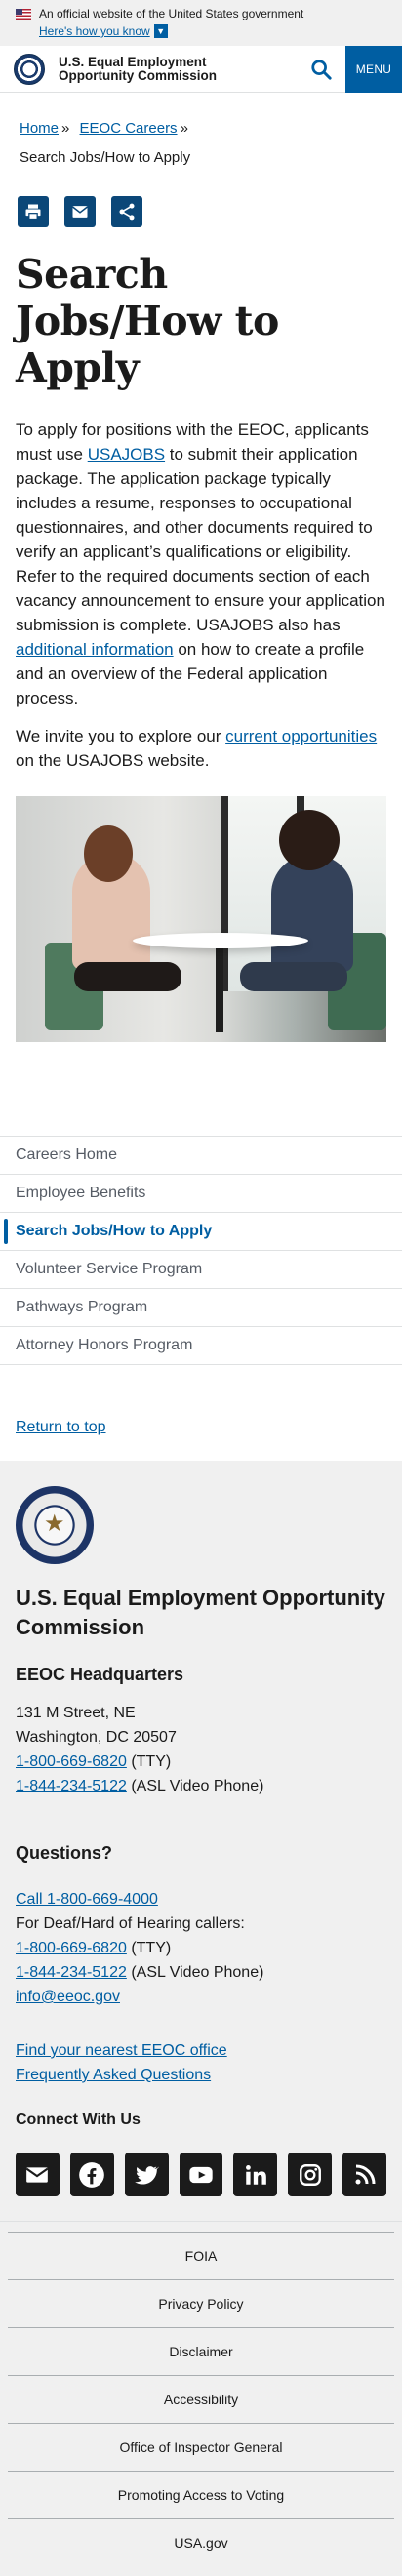 This screenshot has height=2576, width=402. Describe the element at coordinates (33, 211) in the screenshot. I see `print-icon` at that location.